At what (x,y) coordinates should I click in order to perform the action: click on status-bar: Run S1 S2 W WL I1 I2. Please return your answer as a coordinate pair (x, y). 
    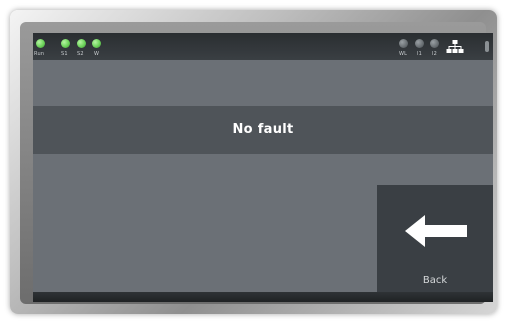
    Looking at the image, I should click on (263, 46).